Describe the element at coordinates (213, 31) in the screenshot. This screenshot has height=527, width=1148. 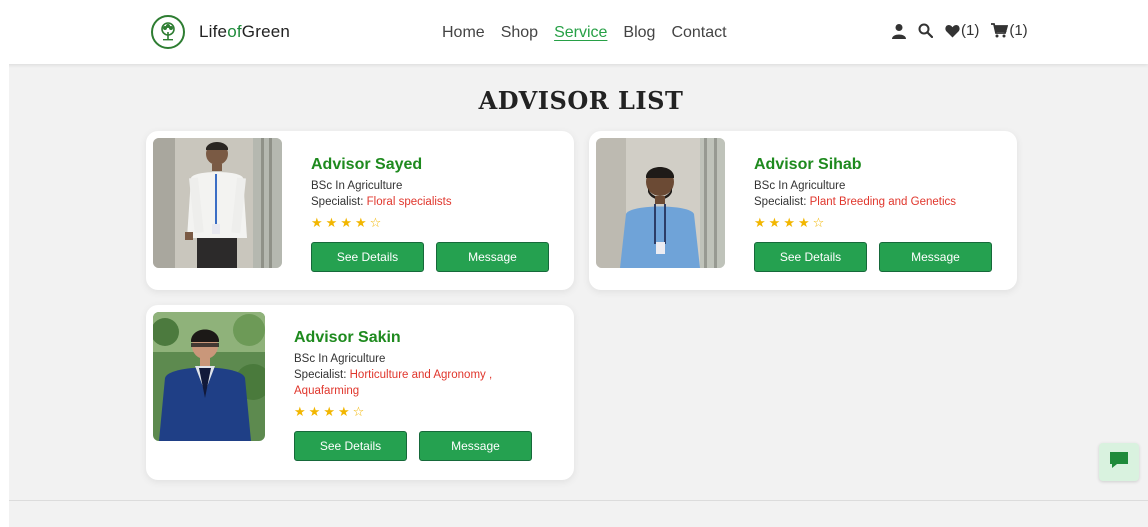
I see `brand-name-part1: Life` at that location.